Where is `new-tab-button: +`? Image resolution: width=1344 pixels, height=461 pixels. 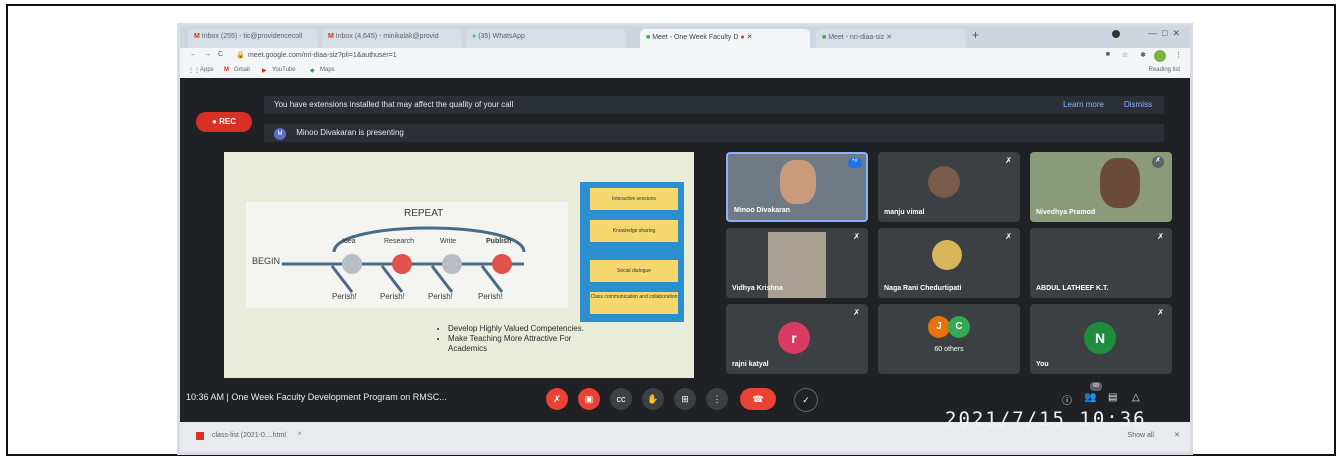
new-tab-button: + is located at coordinates (975, 35).